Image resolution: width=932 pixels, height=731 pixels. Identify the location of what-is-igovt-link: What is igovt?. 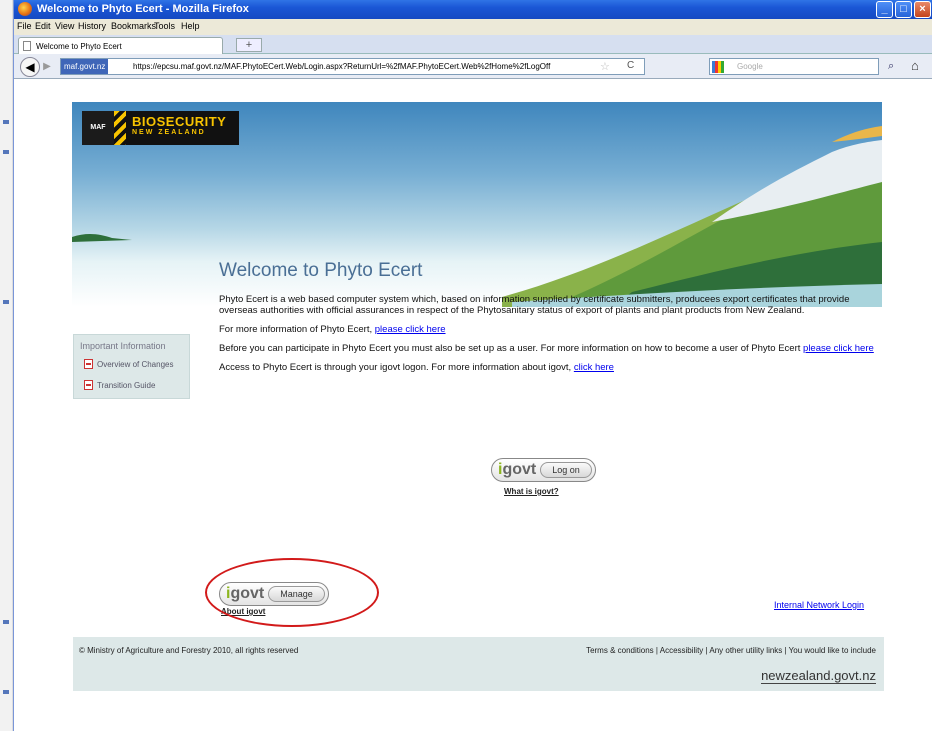
(531, 491).